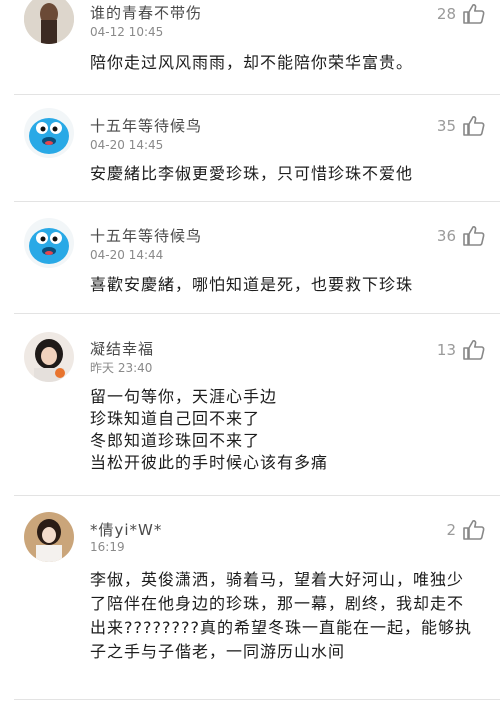  Describe the element at coordinates (461, 14) in the screenshot. I see `like-button: 28` at that location.